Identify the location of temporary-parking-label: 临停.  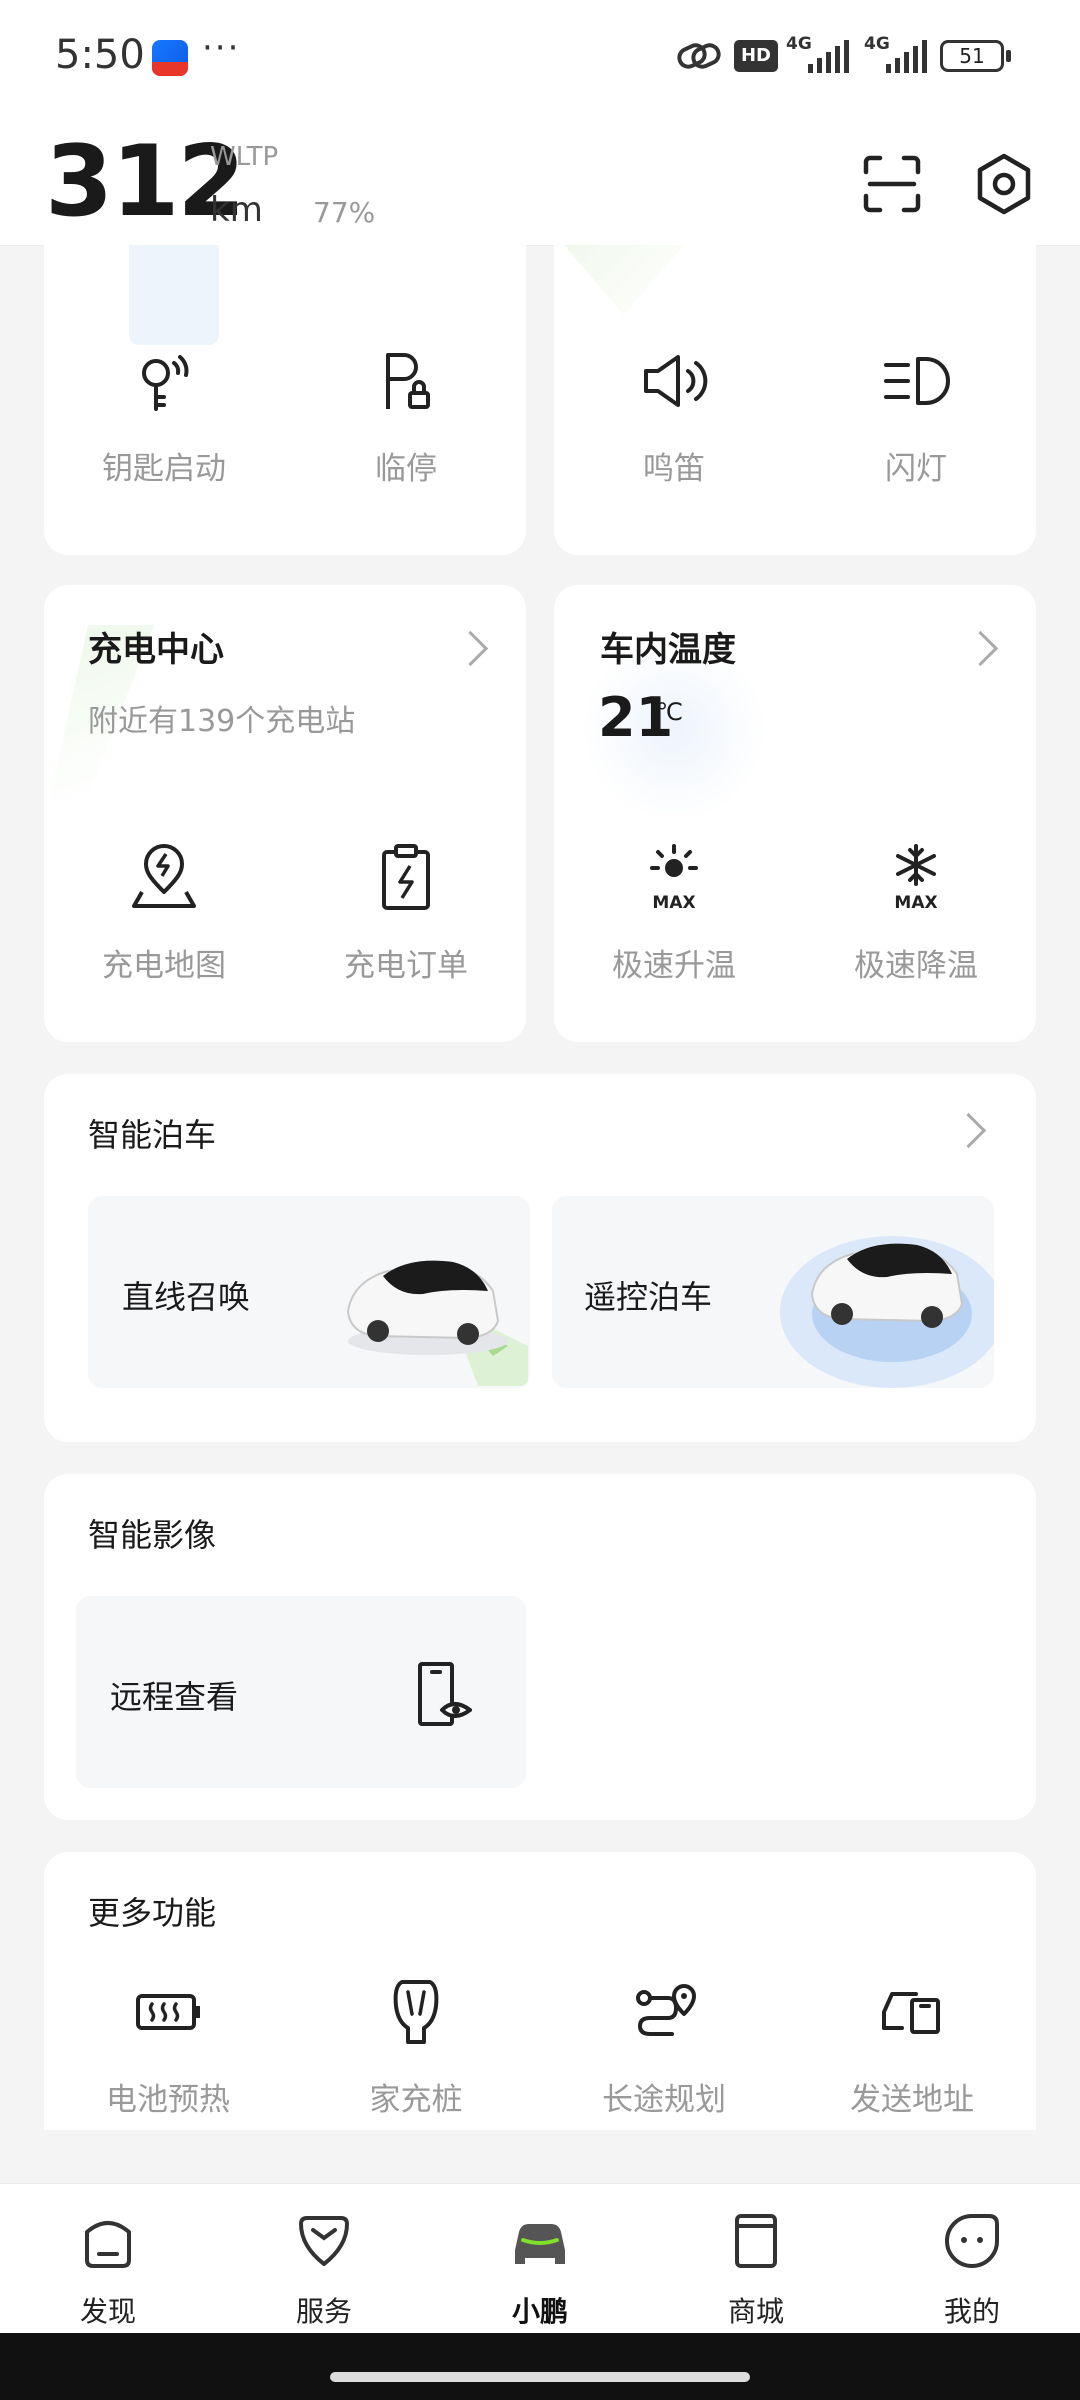
(406, 469).